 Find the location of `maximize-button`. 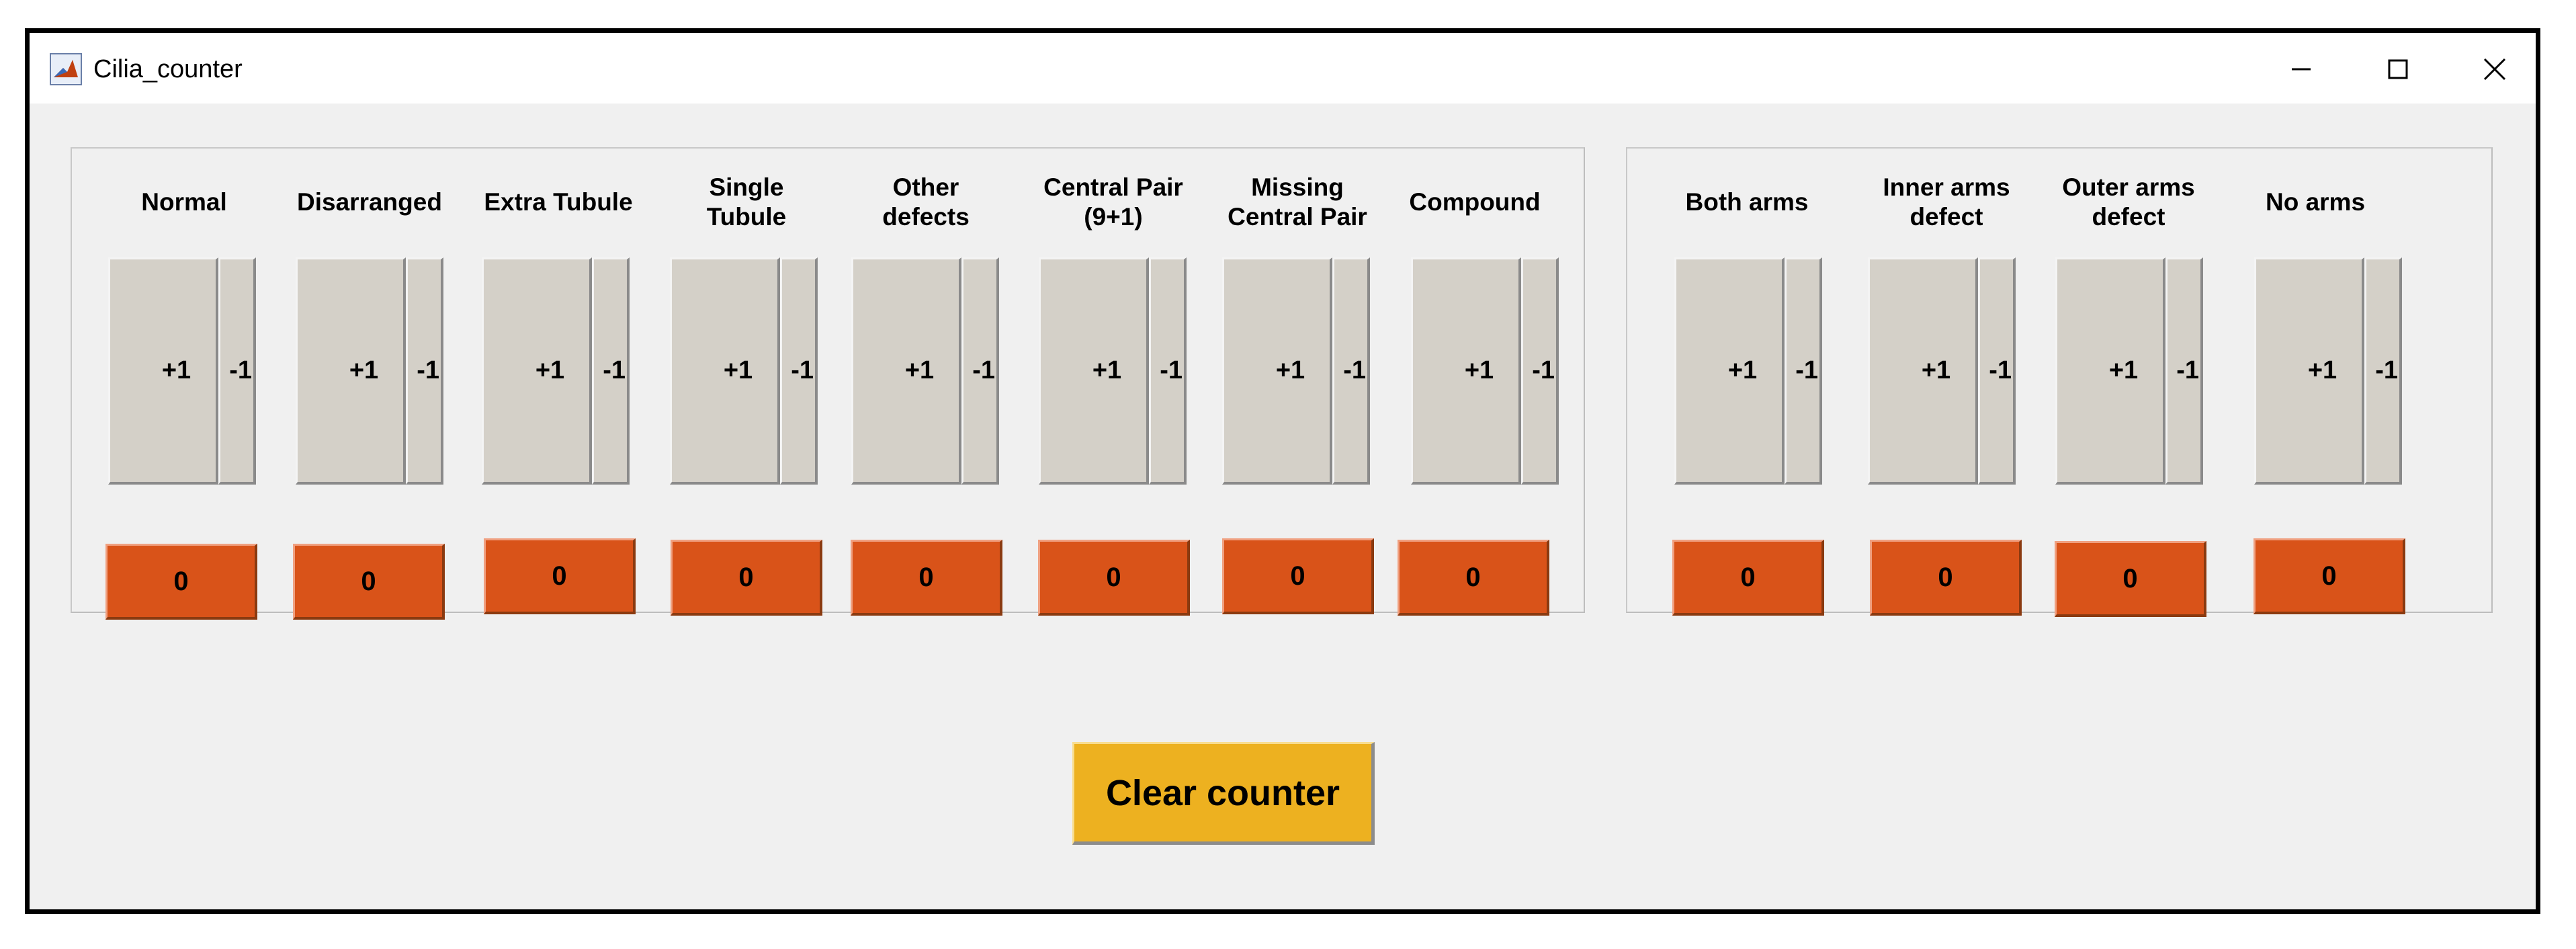

maximize-button is located at coordinates (2398, 69).